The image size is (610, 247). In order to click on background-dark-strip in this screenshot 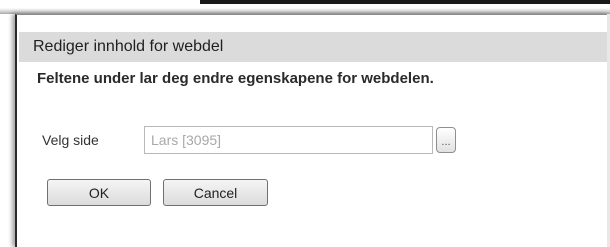, I will do `click(405, 2)`.